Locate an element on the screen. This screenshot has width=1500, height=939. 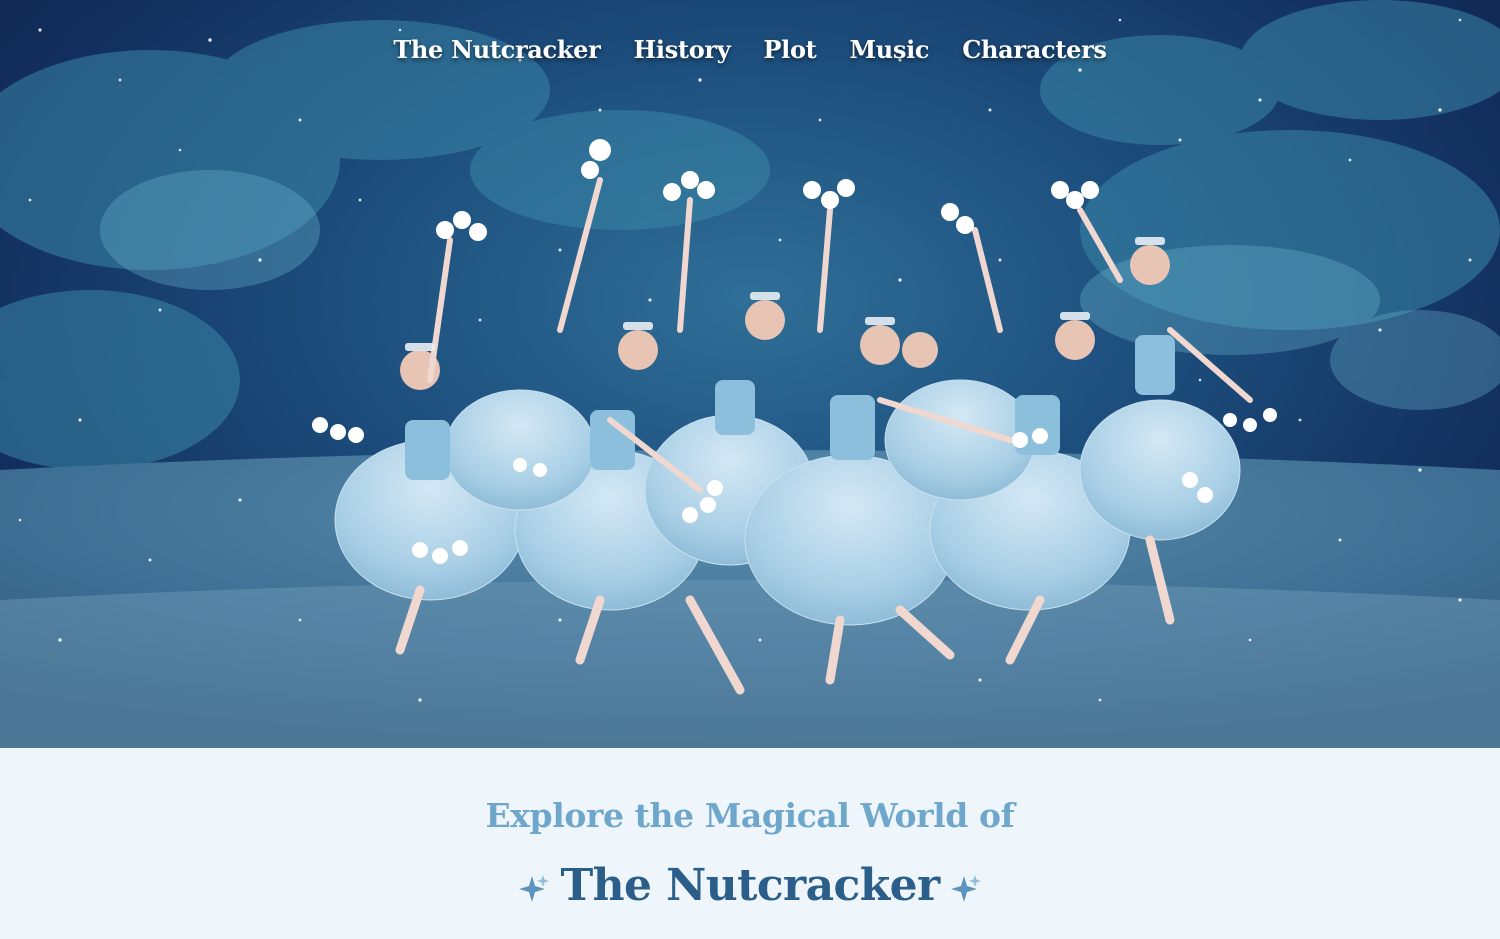
intro-eyebrow: Explore the Magical World of is located at coordinates (750, 815).